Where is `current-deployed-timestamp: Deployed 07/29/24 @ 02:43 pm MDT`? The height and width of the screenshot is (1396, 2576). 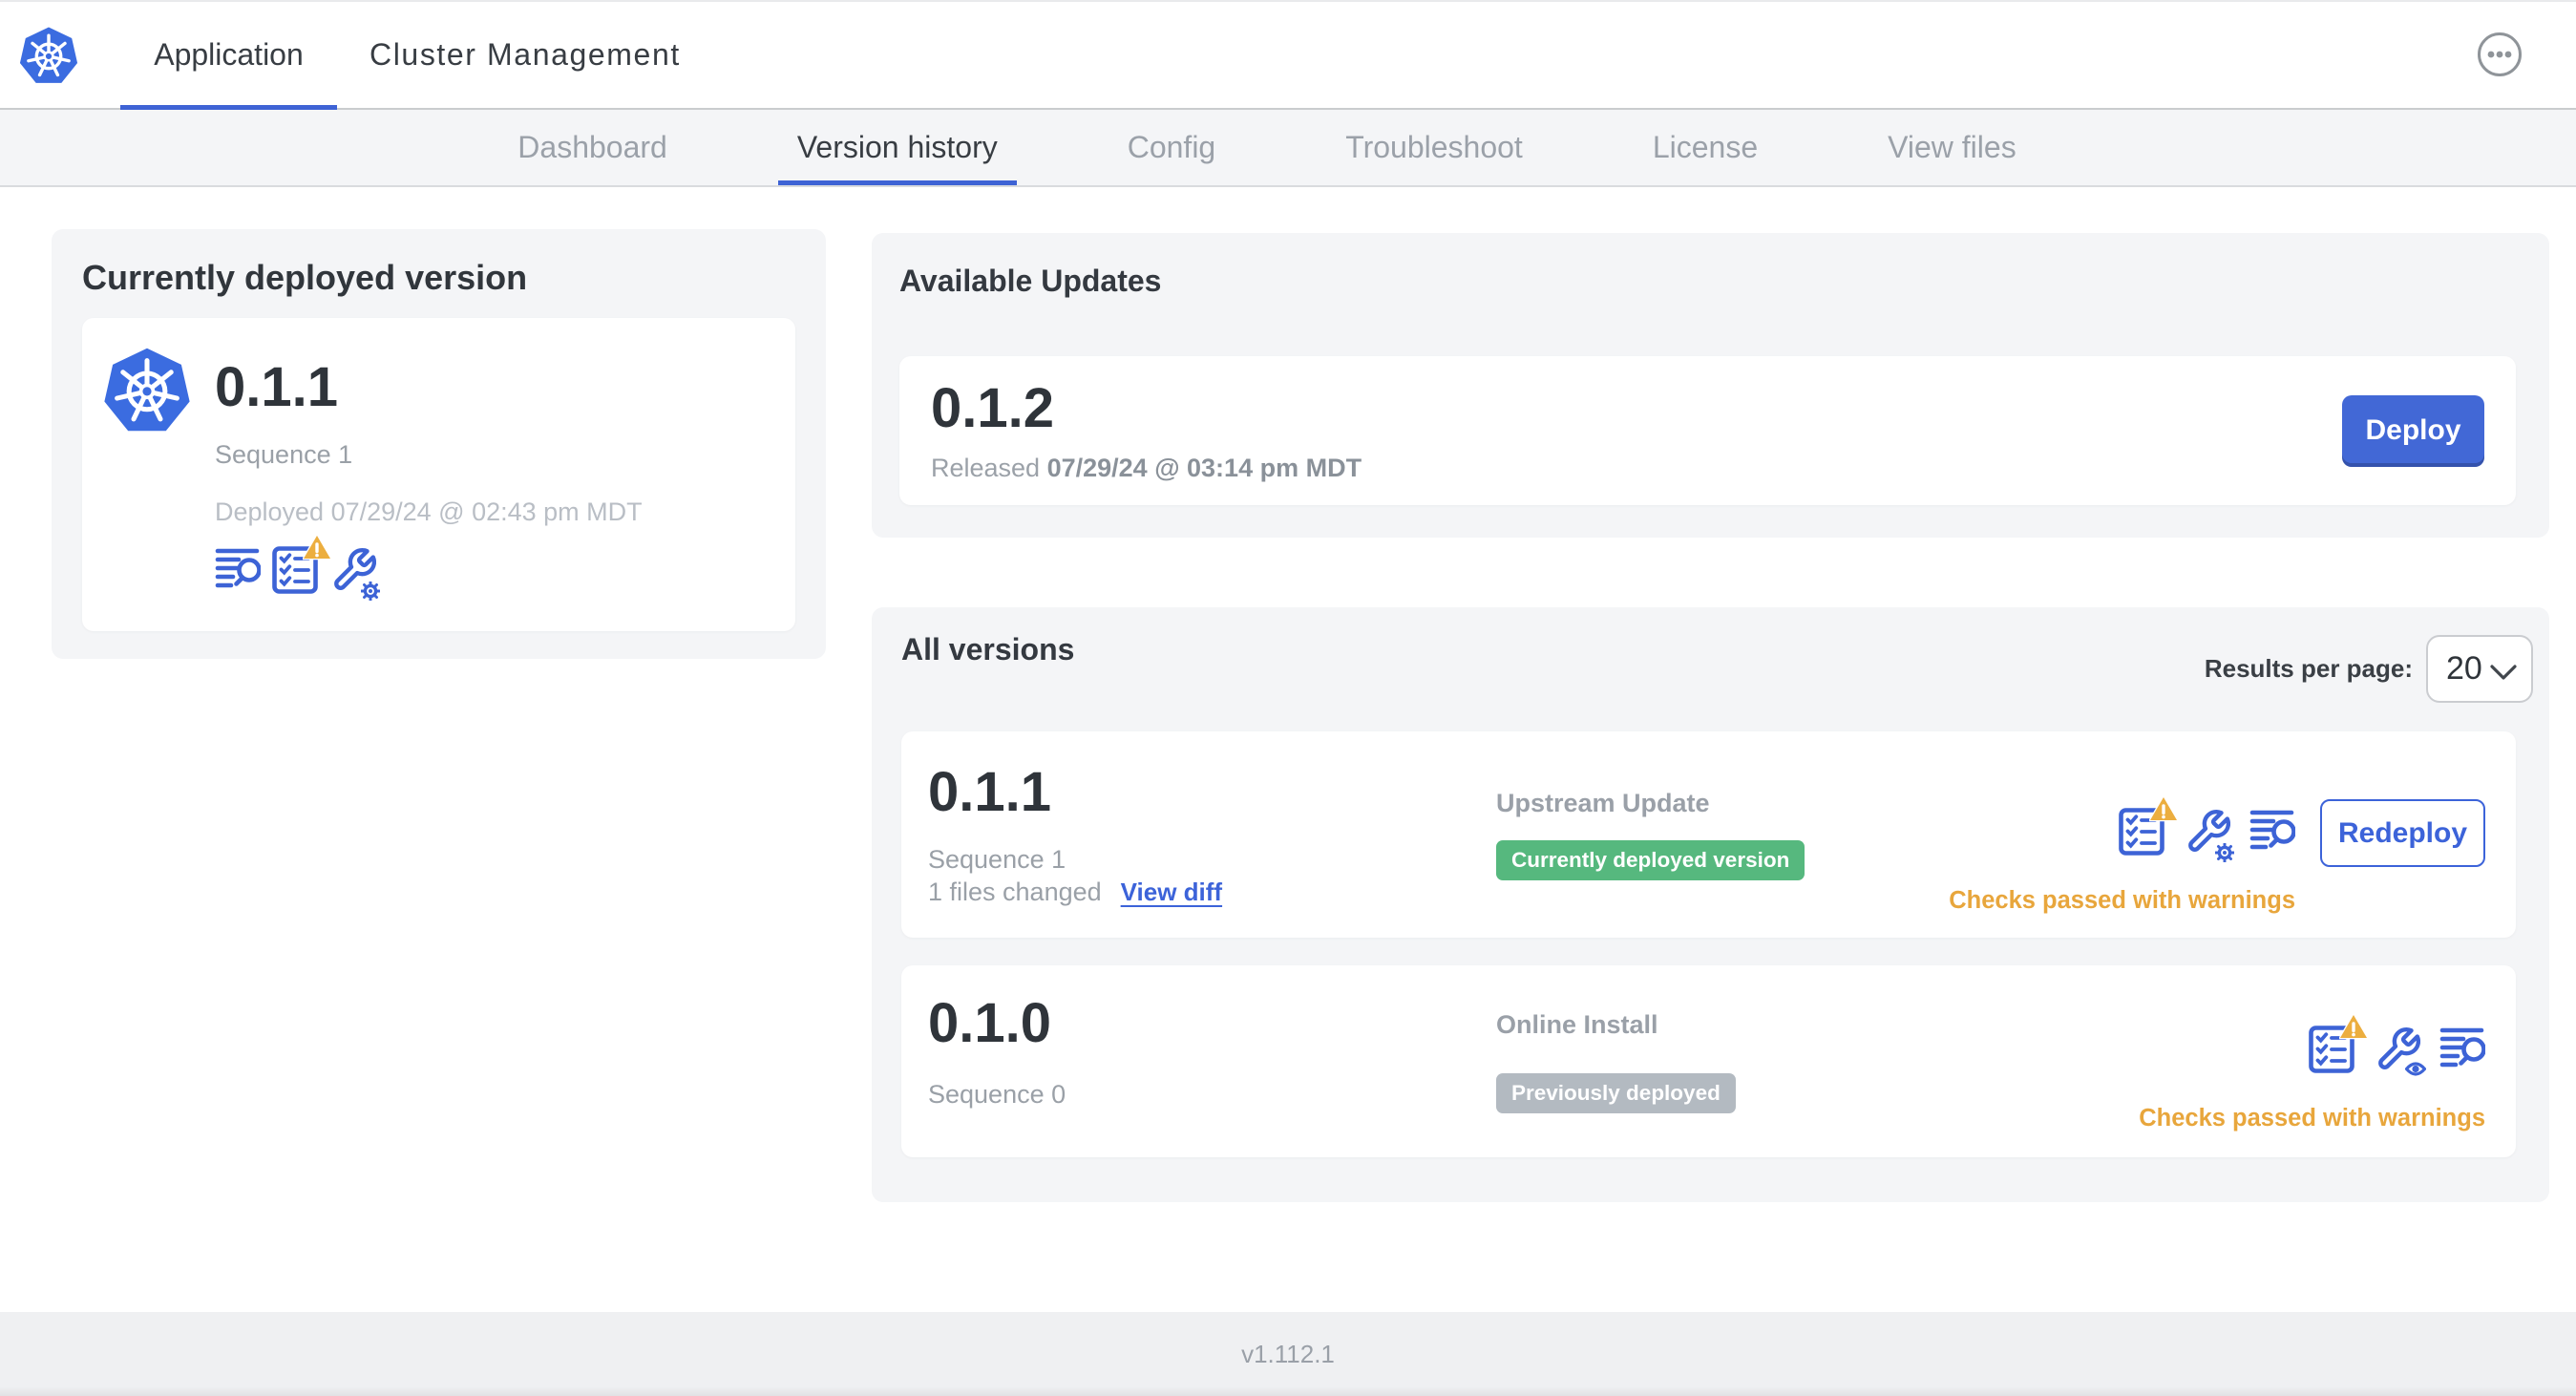 current-deployed-timestamp: Deployed 07/29/24 @ 02:43 pm MDT is located at coordinates (429, 511).